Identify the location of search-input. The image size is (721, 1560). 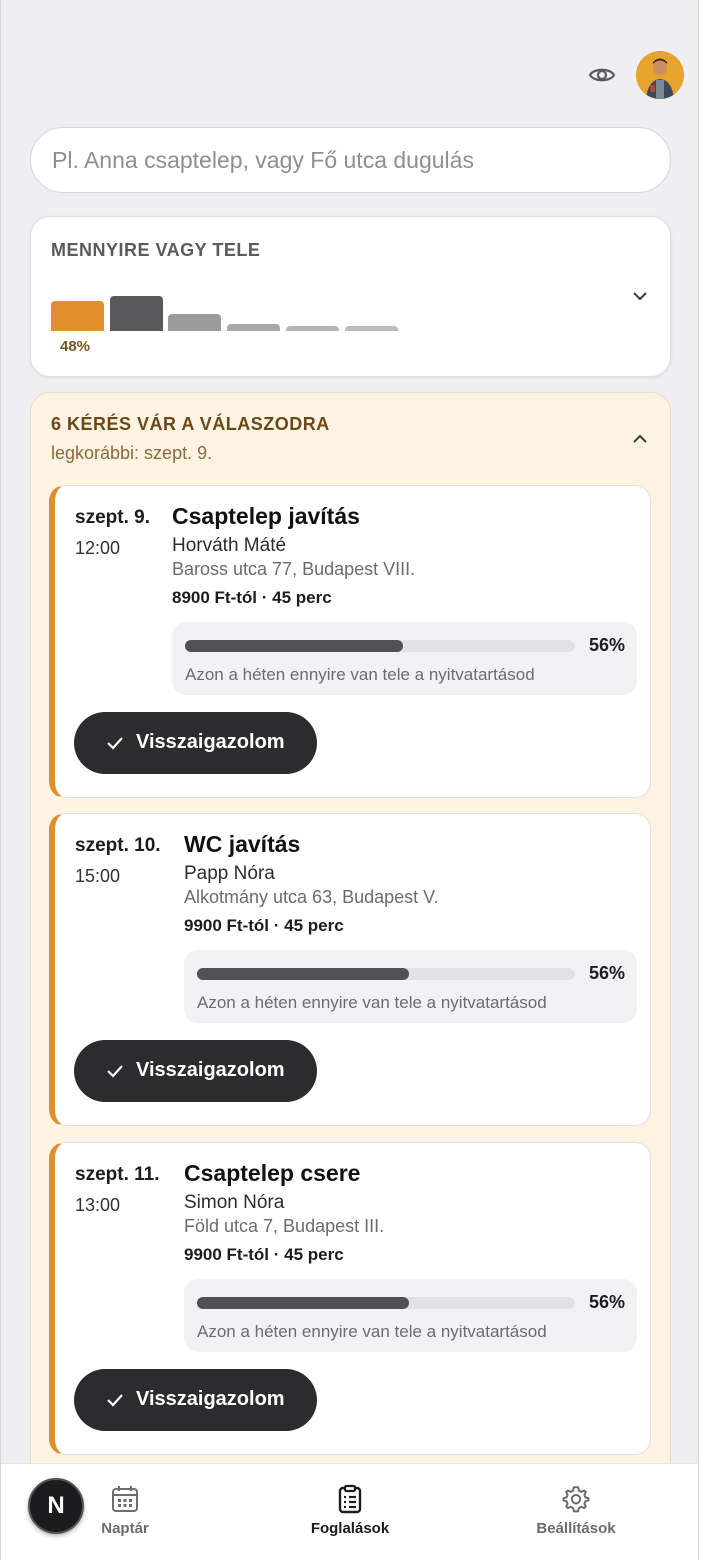
(350, 160).